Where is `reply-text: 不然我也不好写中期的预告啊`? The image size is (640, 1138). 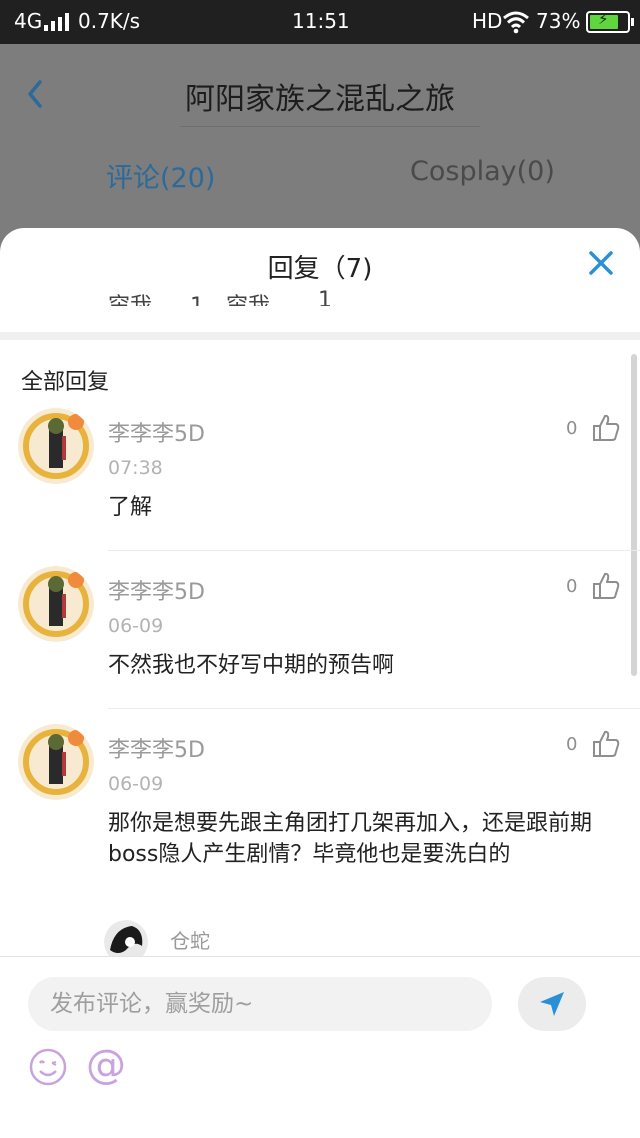 reply-text: 不然我也不好写中期的预告啊 is located at coordinates (251, 665).